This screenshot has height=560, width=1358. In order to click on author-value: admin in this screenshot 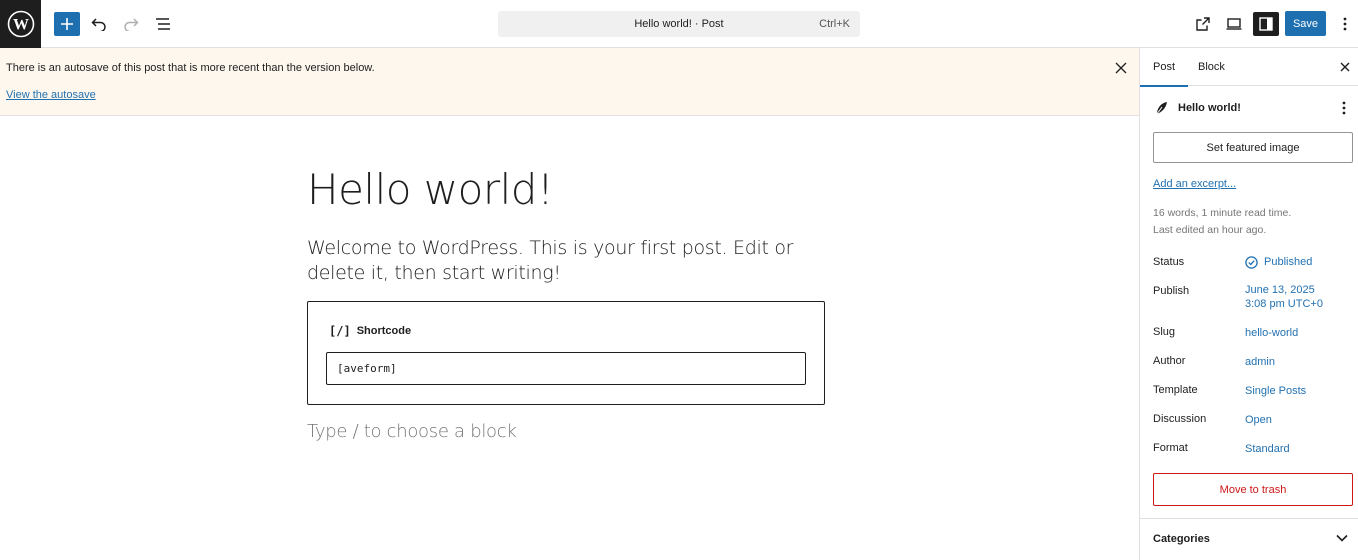, I will do `click(1260, 362)`.